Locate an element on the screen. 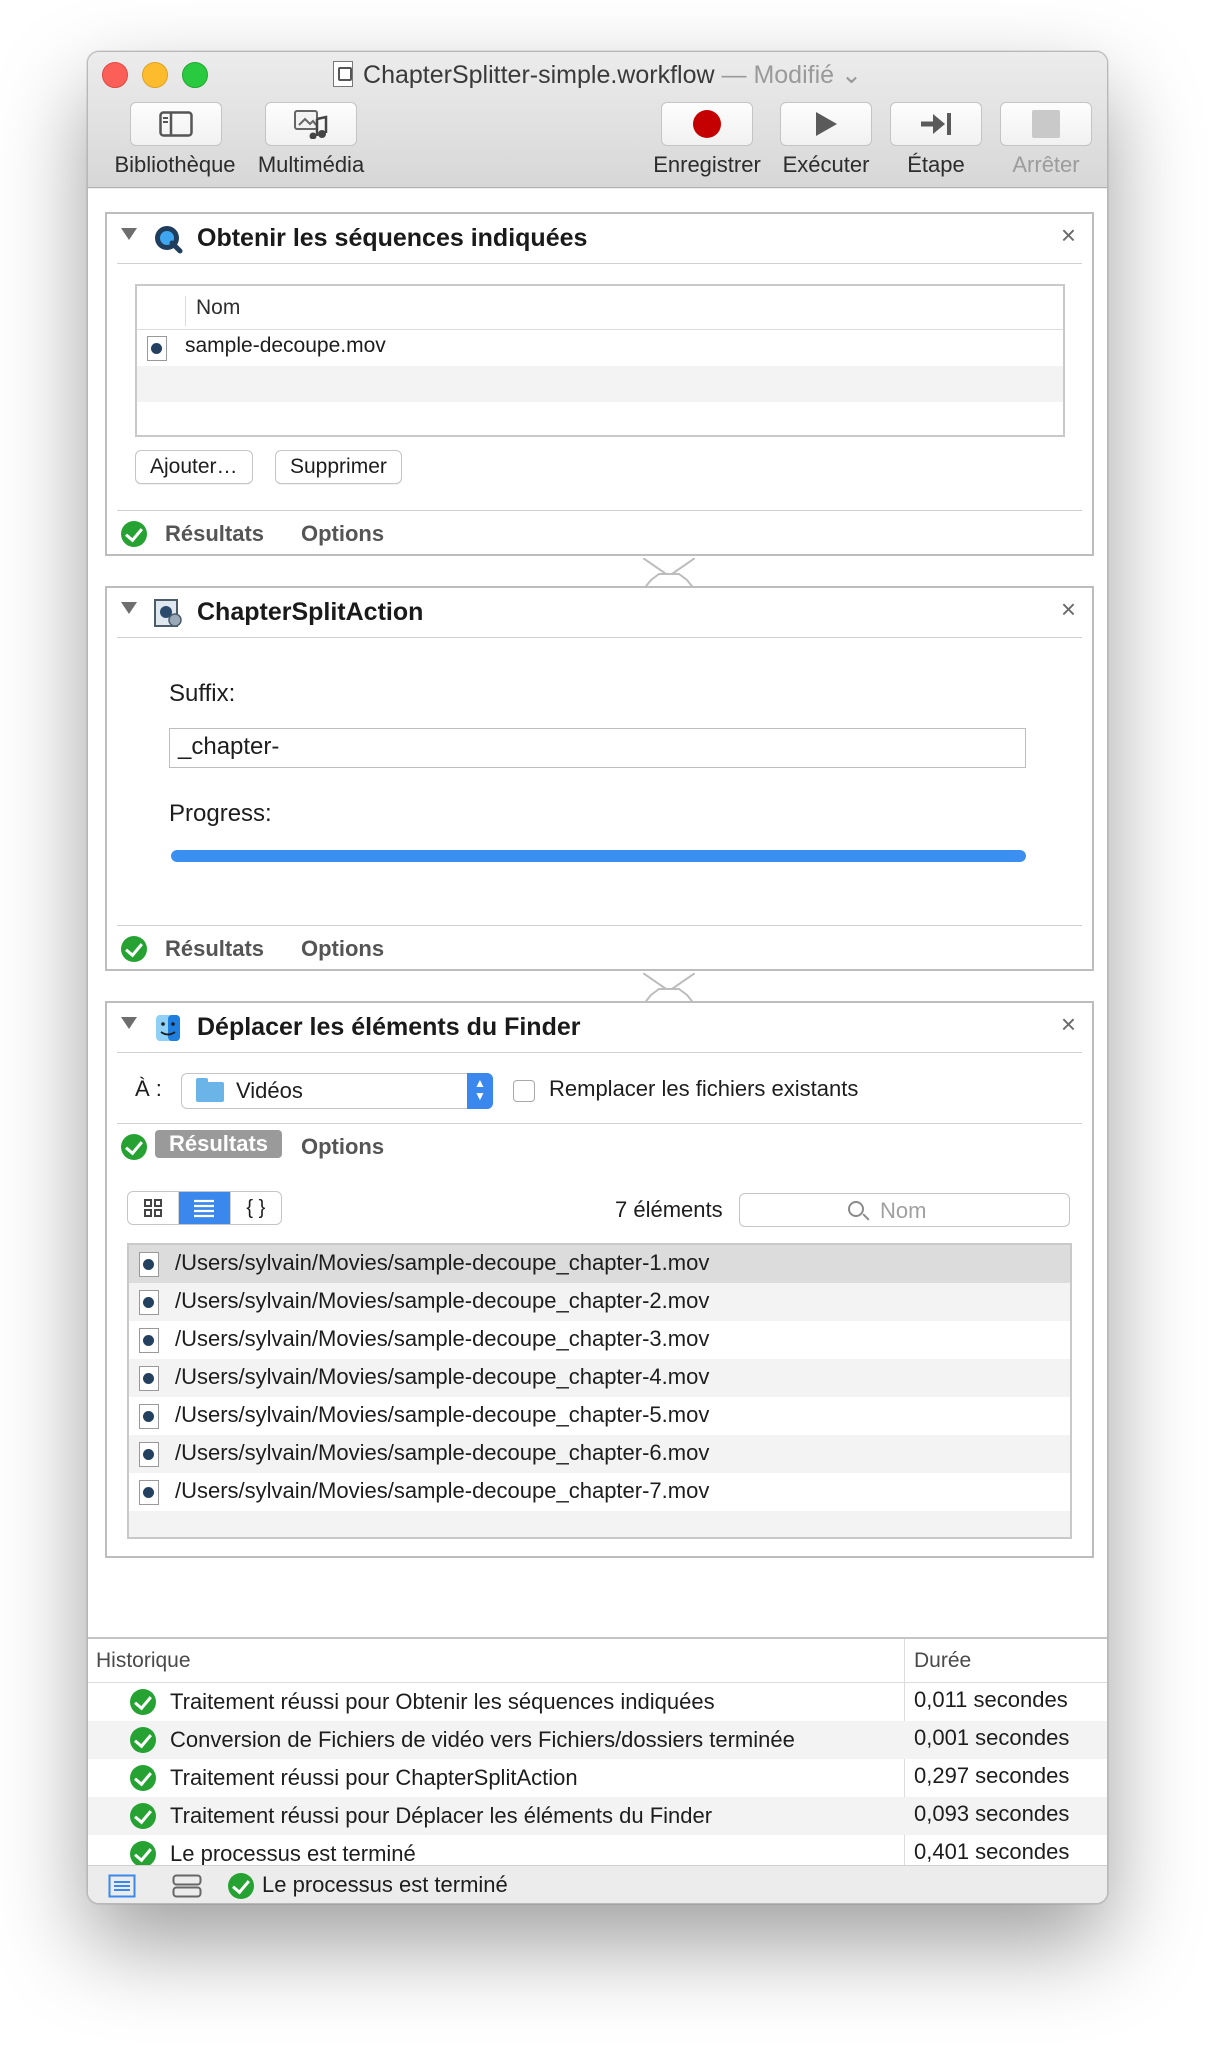  search-icon is located at coordinates (856, 1209).